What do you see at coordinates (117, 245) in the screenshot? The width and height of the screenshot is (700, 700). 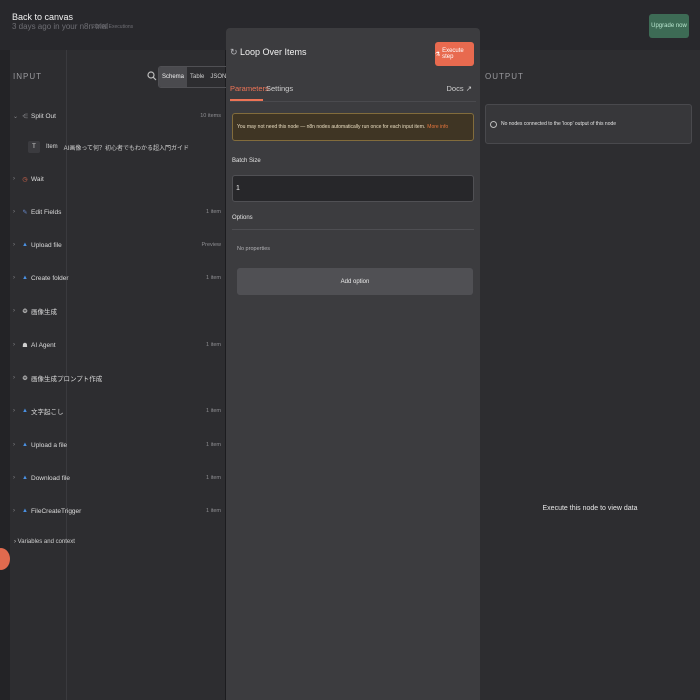 I see `input-node-upload-file: › ▲ Upload file Preview` at bounding box center [117, 245].